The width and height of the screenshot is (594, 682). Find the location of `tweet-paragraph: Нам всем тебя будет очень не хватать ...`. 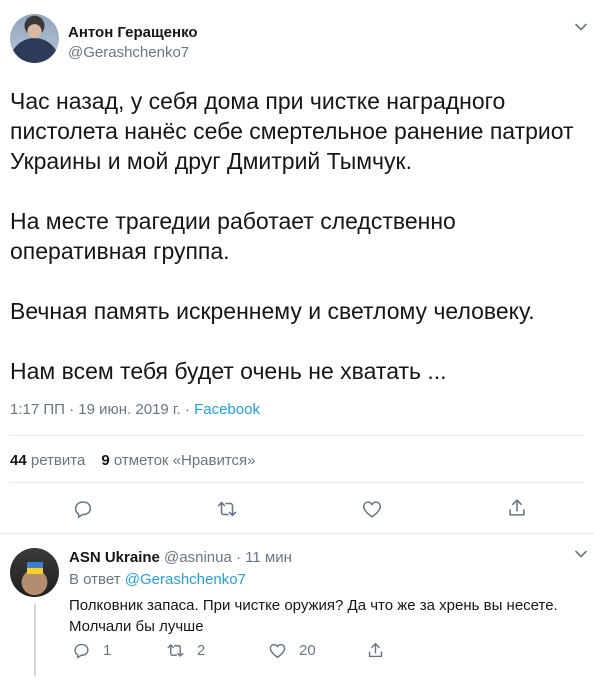

tweet-paragraph: Нам всем тебя будет очень не хватать ... is located at coordinates (228, 371).